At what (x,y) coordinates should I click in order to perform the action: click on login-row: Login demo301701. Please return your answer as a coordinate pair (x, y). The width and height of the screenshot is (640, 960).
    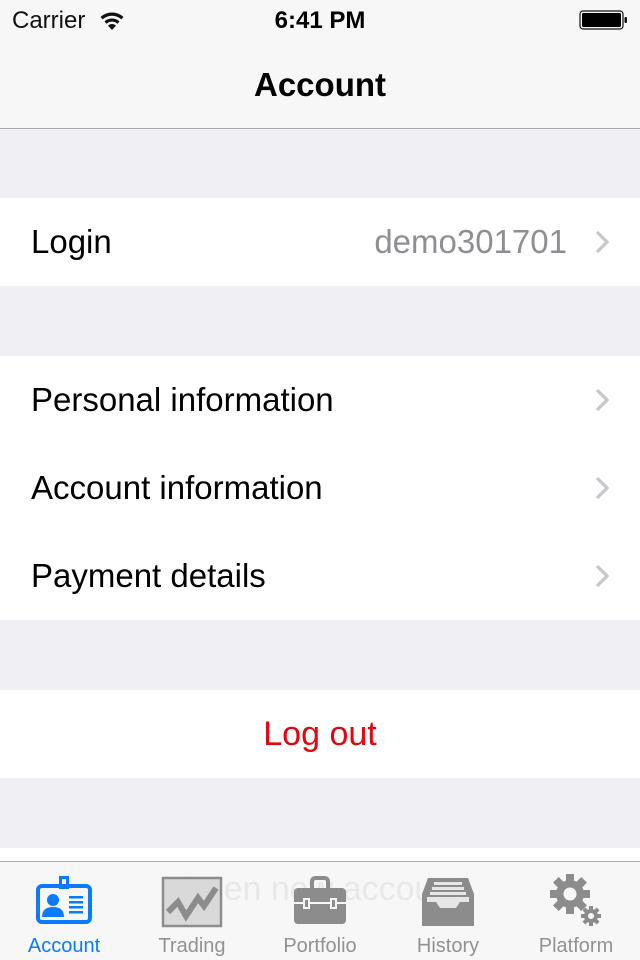
    Looking at the image, I should click on (320, 242).